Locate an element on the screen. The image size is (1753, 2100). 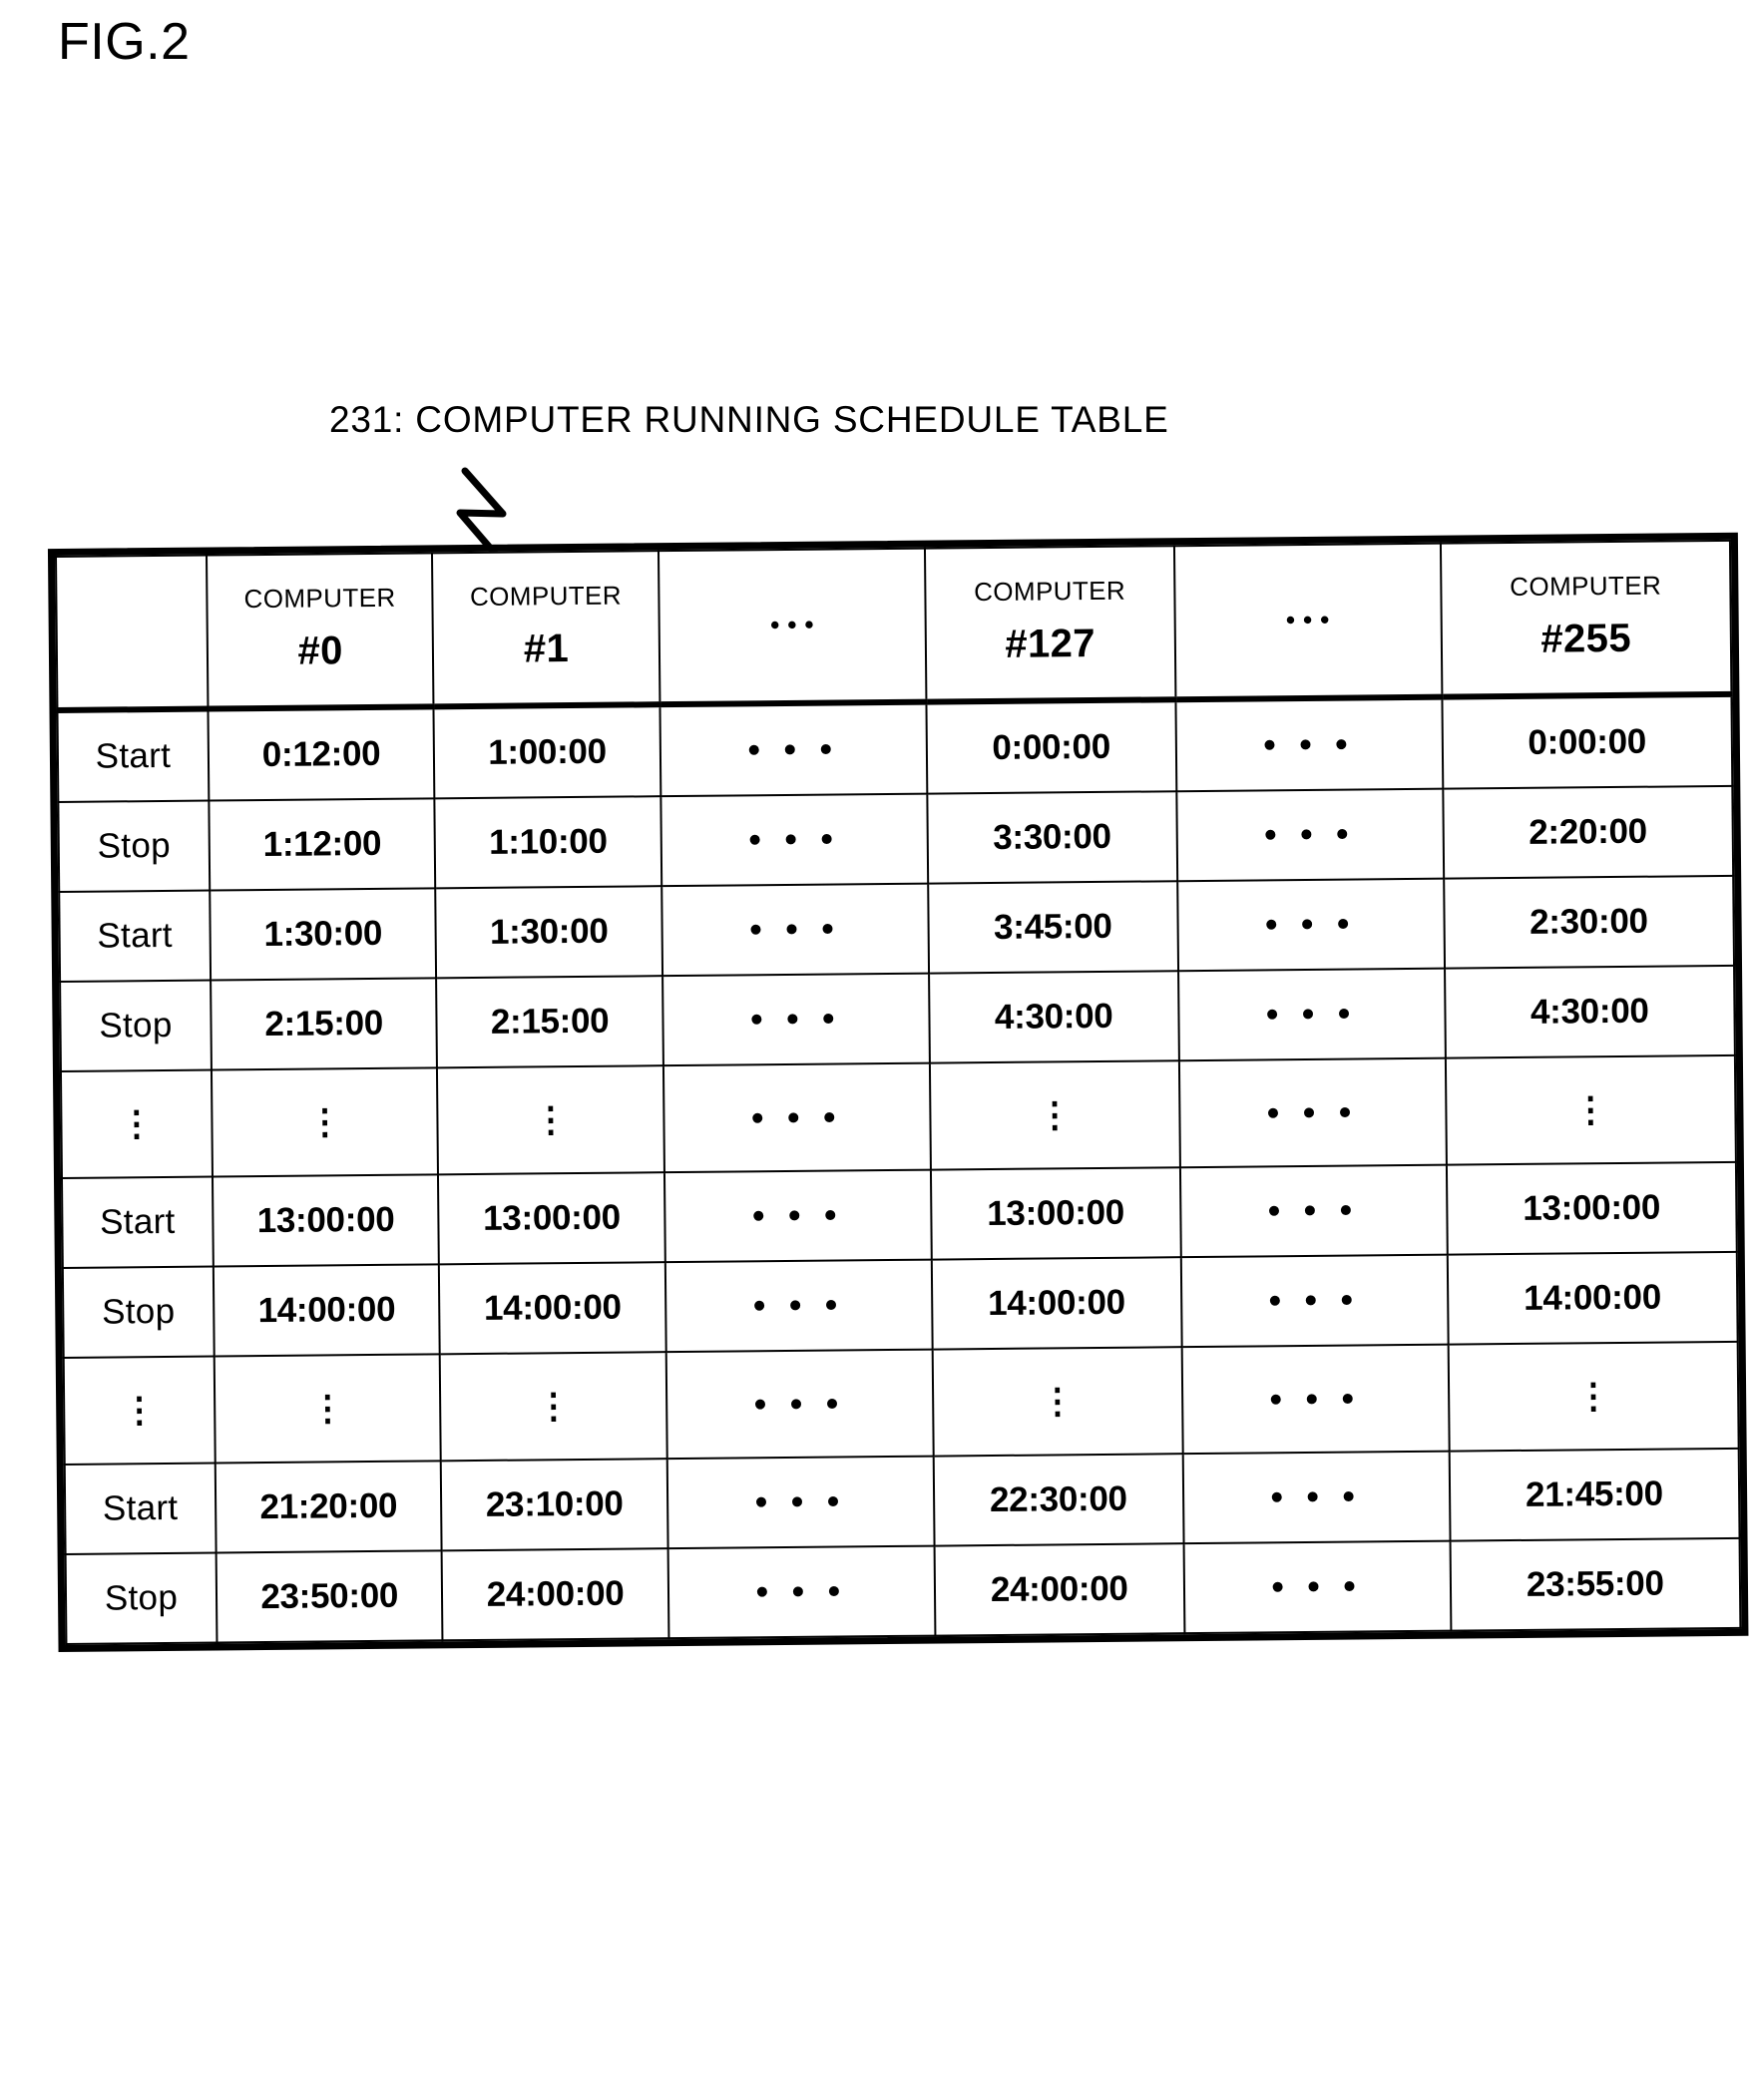
figure-label: FIG.2 is located at coordinates (124, 42).